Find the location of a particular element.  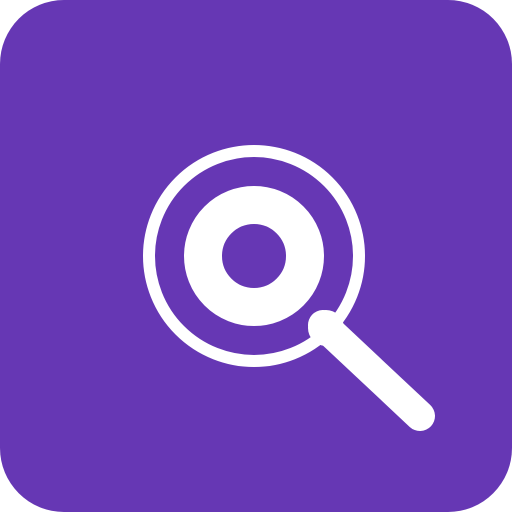

lens-inner-ring is located at coordinates (254, 256).